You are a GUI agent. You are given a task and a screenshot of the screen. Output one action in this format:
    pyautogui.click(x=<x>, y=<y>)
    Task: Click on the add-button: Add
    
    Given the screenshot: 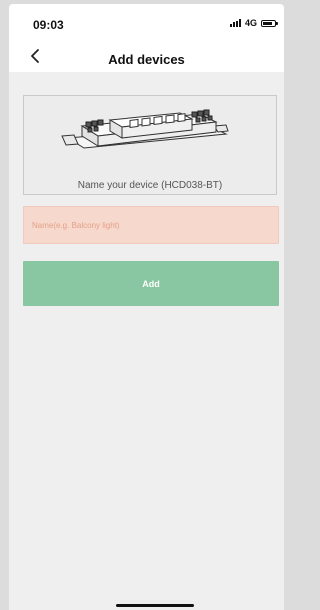 What is the action you would take?
    pyautogui.click(x=151, y=283)
    